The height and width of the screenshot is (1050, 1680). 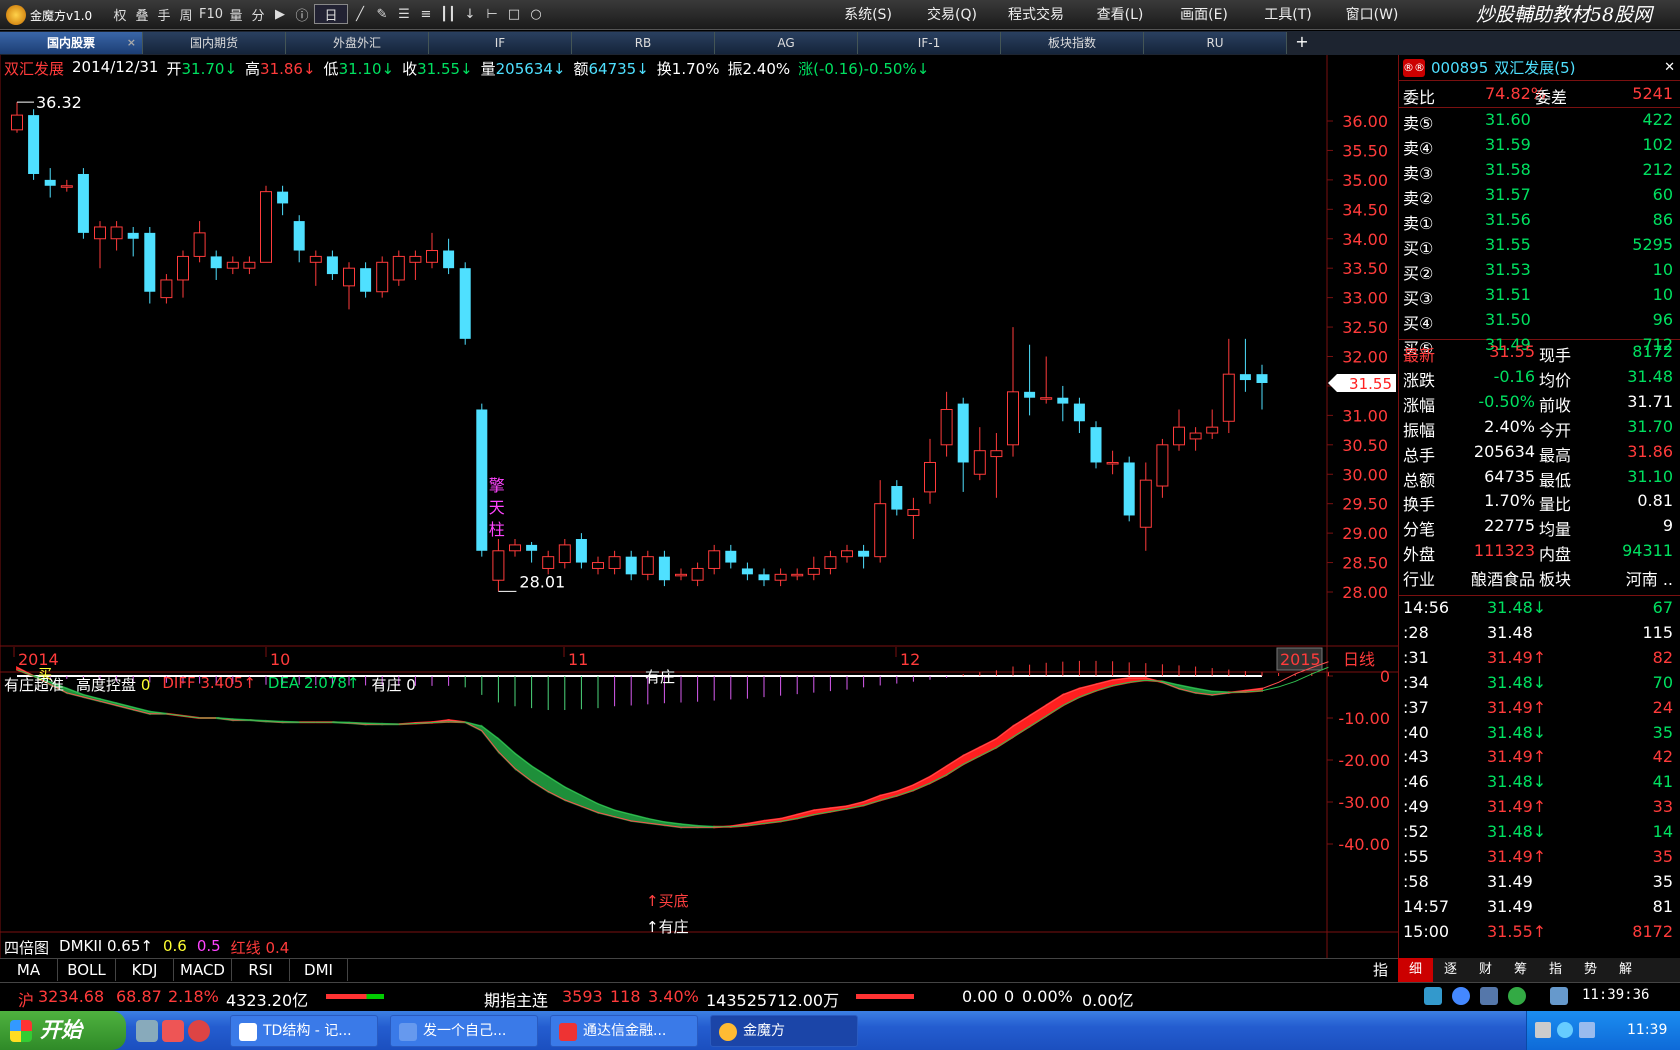 What do you see at coordinates (87, 970) in the screenshot?
I see `ind-tab-boll: BOLL` at bounding box center [87, 970].